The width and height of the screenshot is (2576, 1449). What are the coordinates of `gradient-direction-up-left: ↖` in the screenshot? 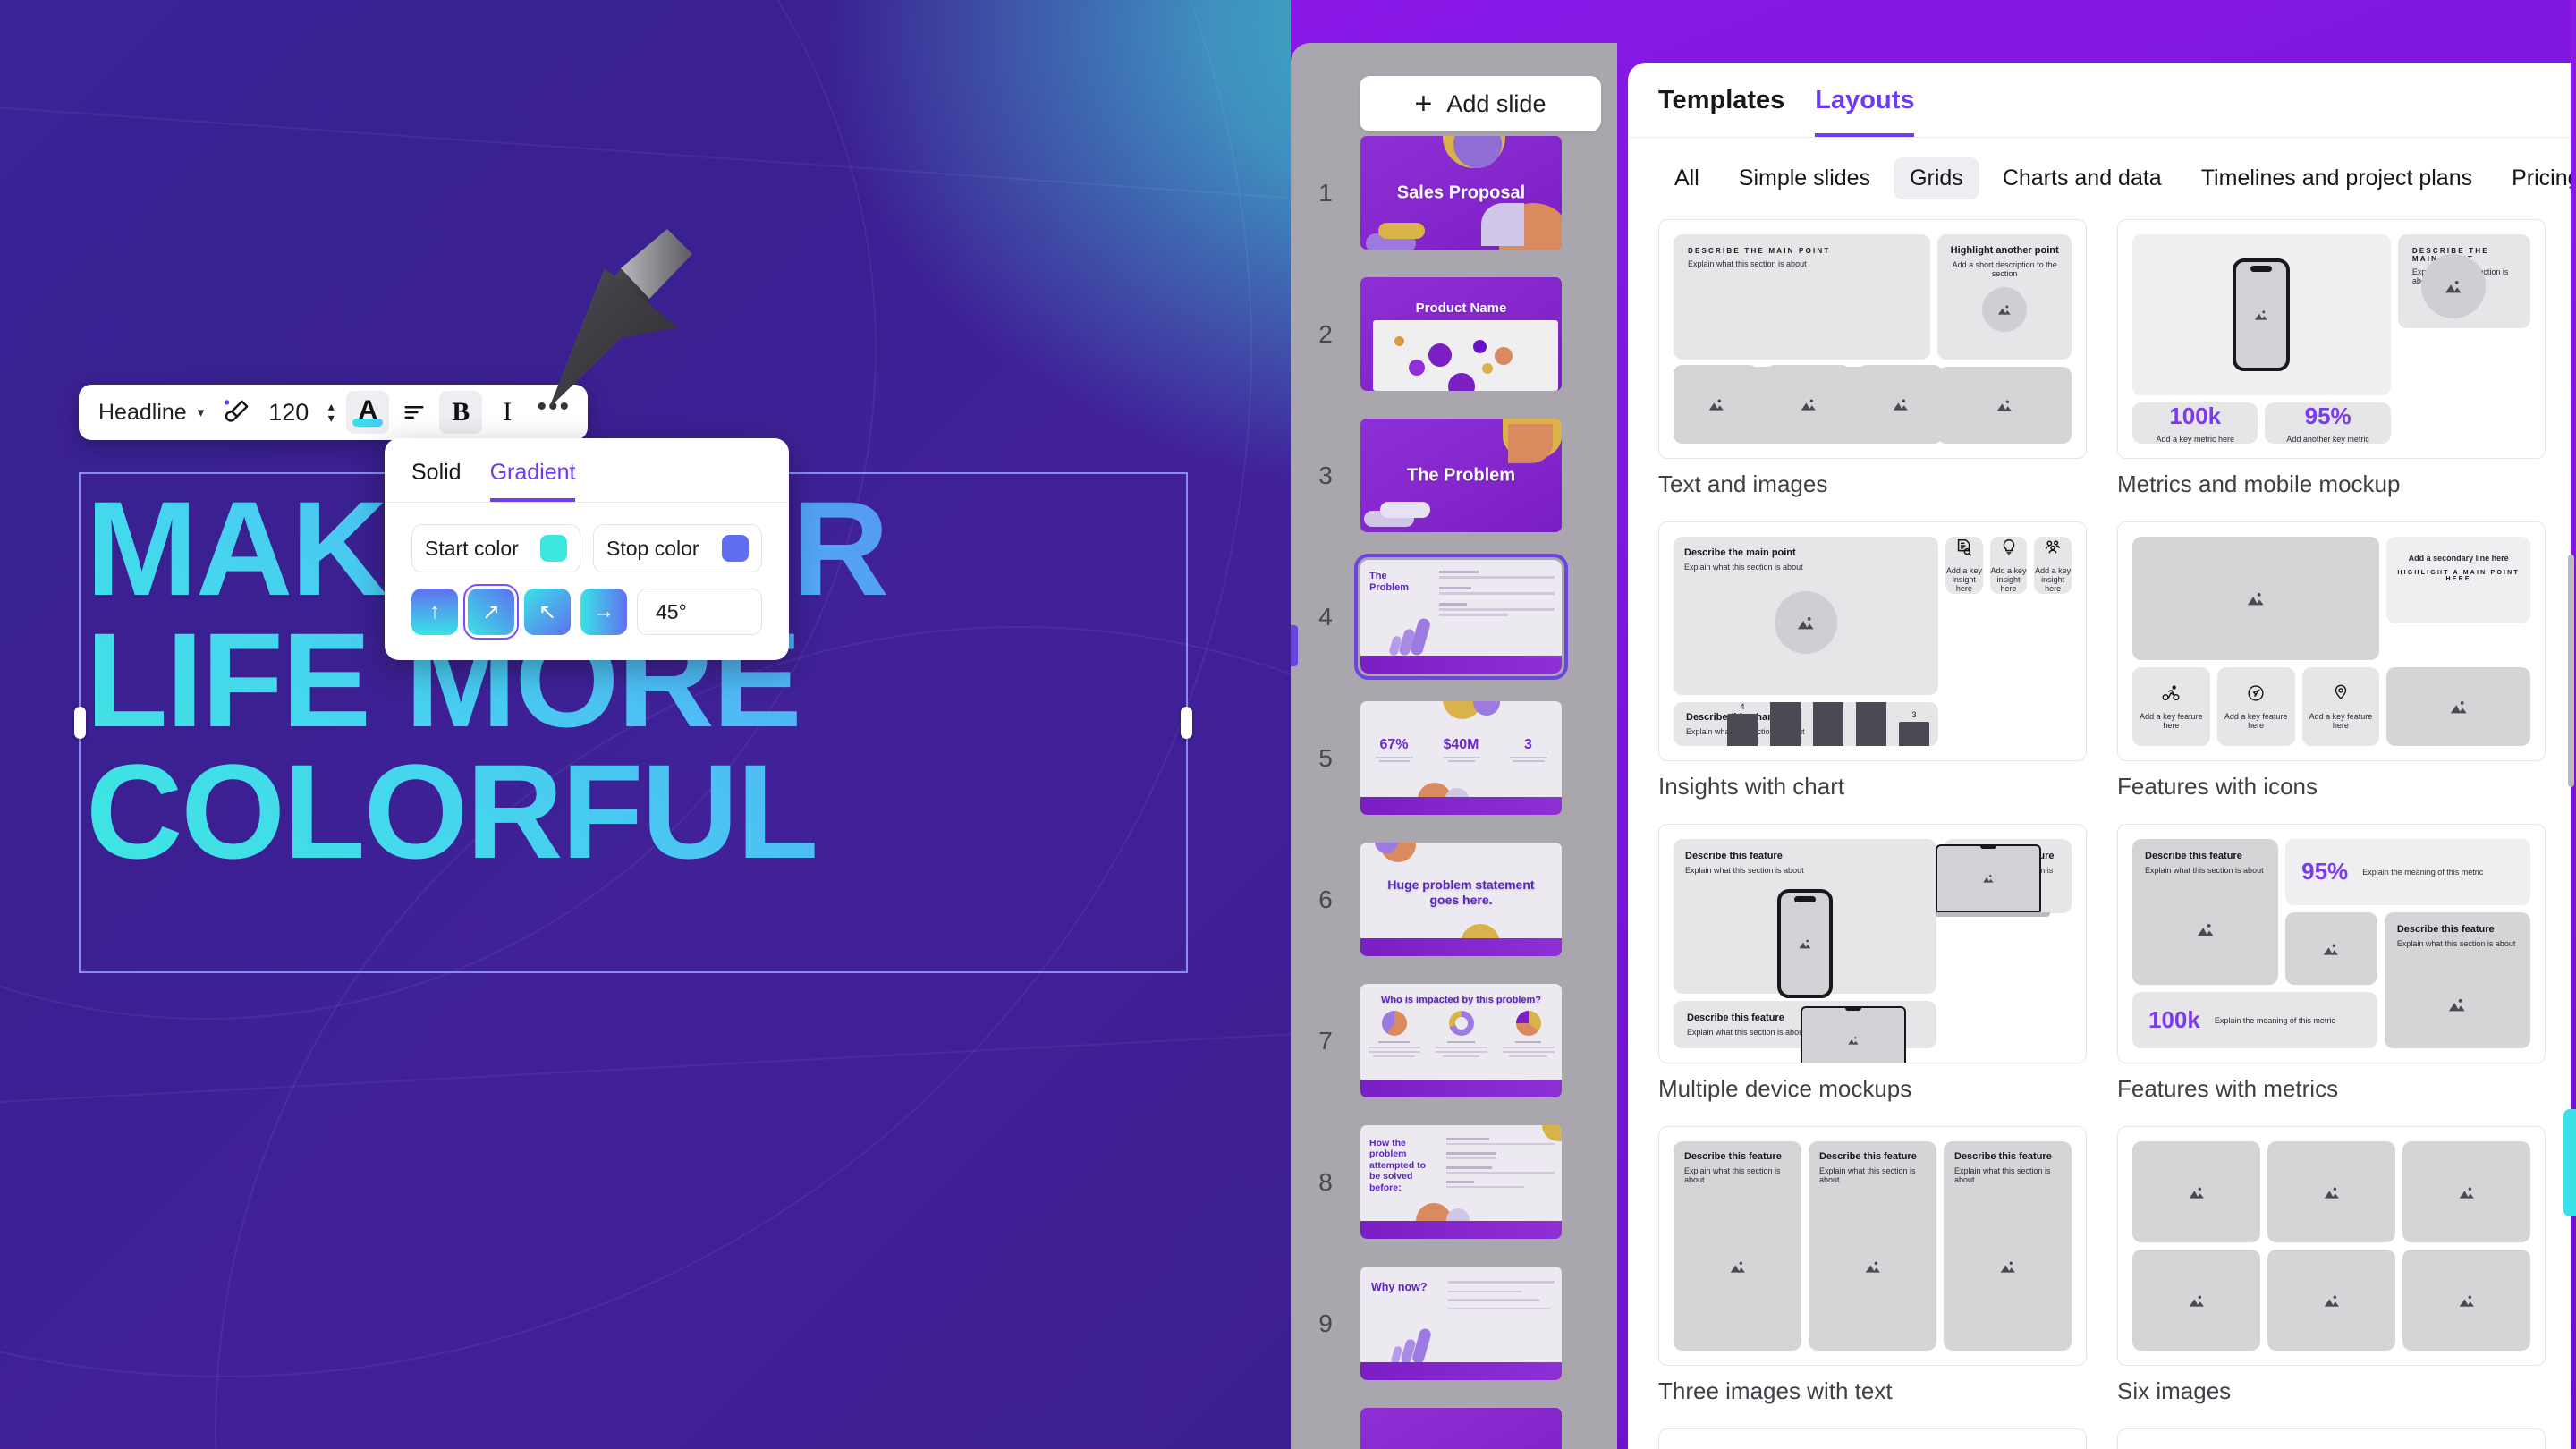 It's located at (547, 612).